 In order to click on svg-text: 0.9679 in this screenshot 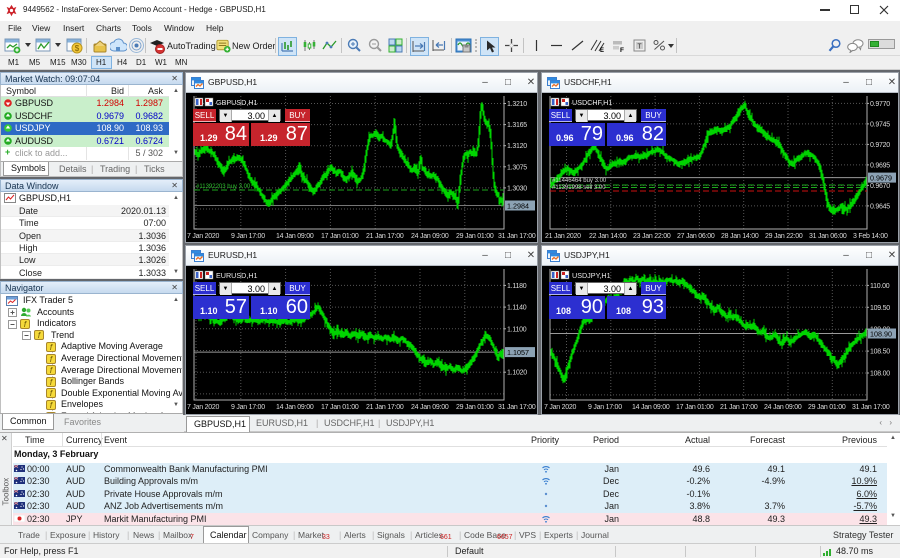, I will do `click(881, 178)`.